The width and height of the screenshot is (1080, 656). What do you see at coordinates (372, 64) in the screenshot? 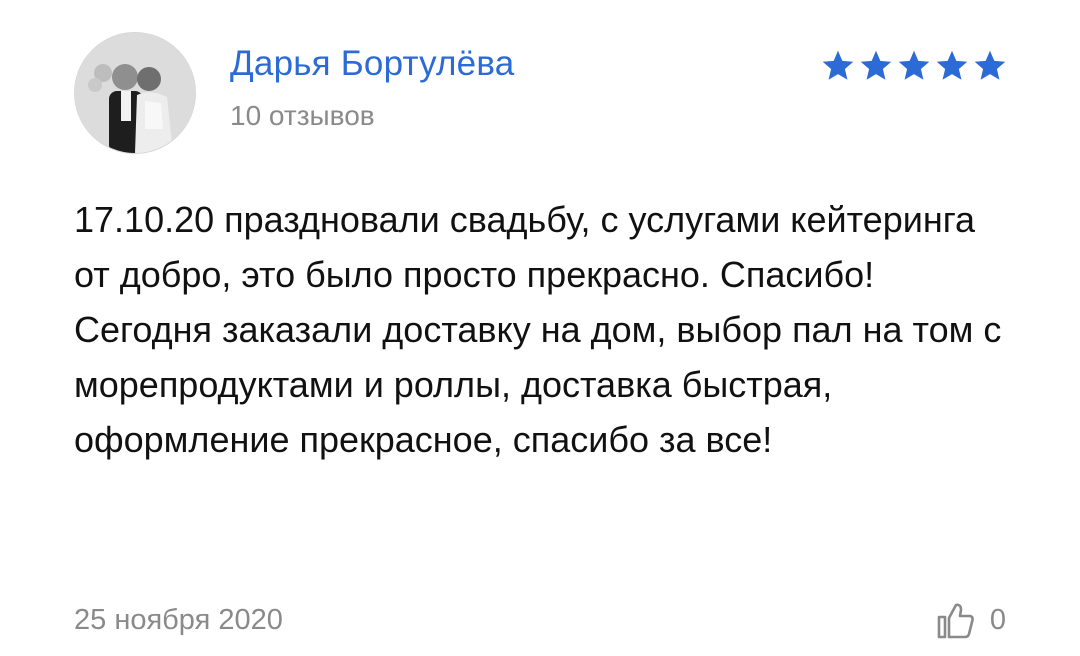
I see `author-name: Дарья Бортулёва` at bounding box center [372, 64].